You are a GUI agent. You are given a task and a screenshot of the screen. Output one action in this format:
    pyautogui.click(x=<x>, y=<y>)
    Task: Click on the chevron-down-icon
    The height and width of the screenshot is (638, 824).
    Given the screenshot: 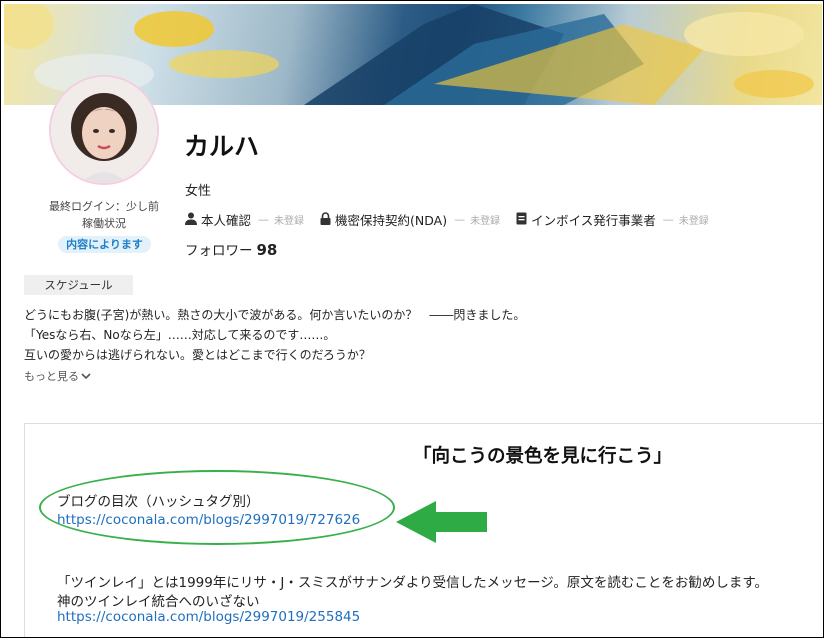 What is the action you would take?
    pyautogui.click(x=86, y=376)
    